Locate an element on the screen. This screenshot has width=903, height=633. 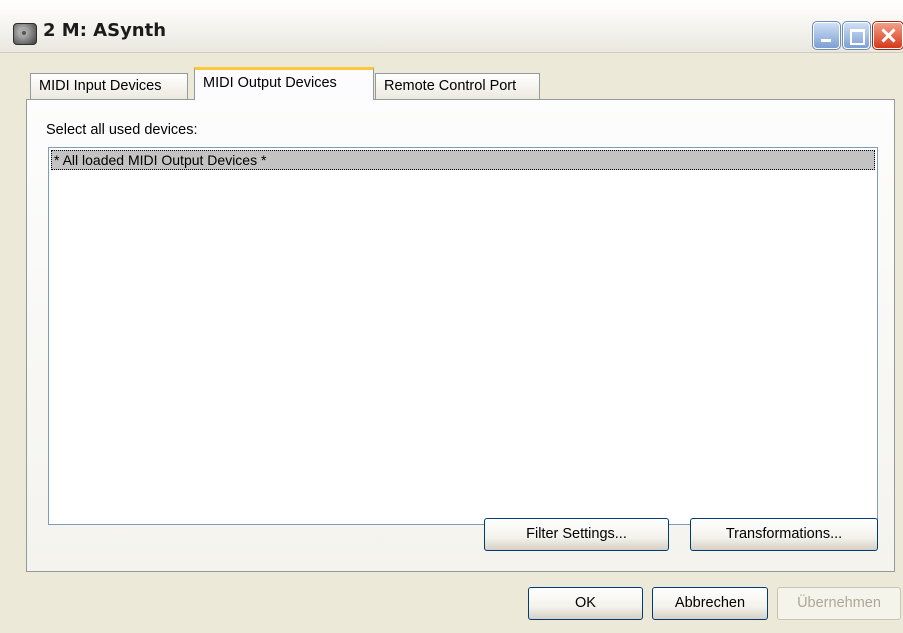
cancel-button: Abbrechen is located at coordinates (710, 603).